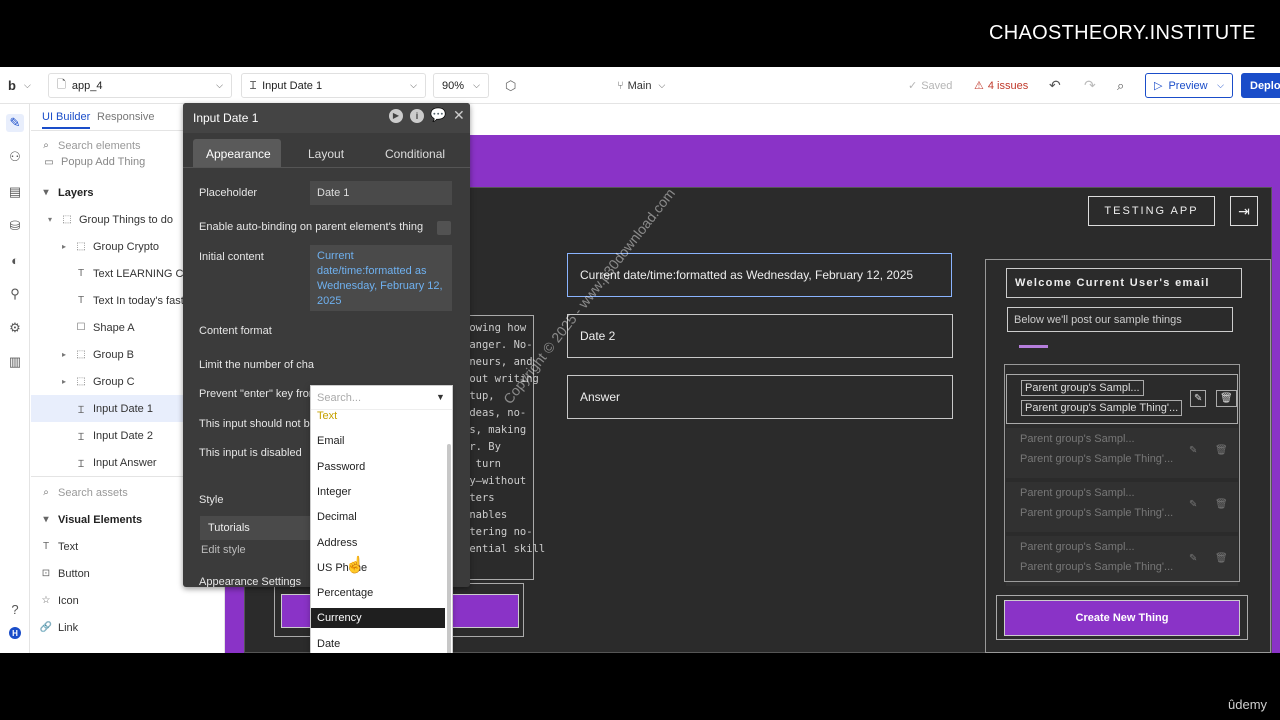 Image resolution: width=1280 pixels, height=720 pixels. I want to click on visual-element-label: Link, so click(68, 627).